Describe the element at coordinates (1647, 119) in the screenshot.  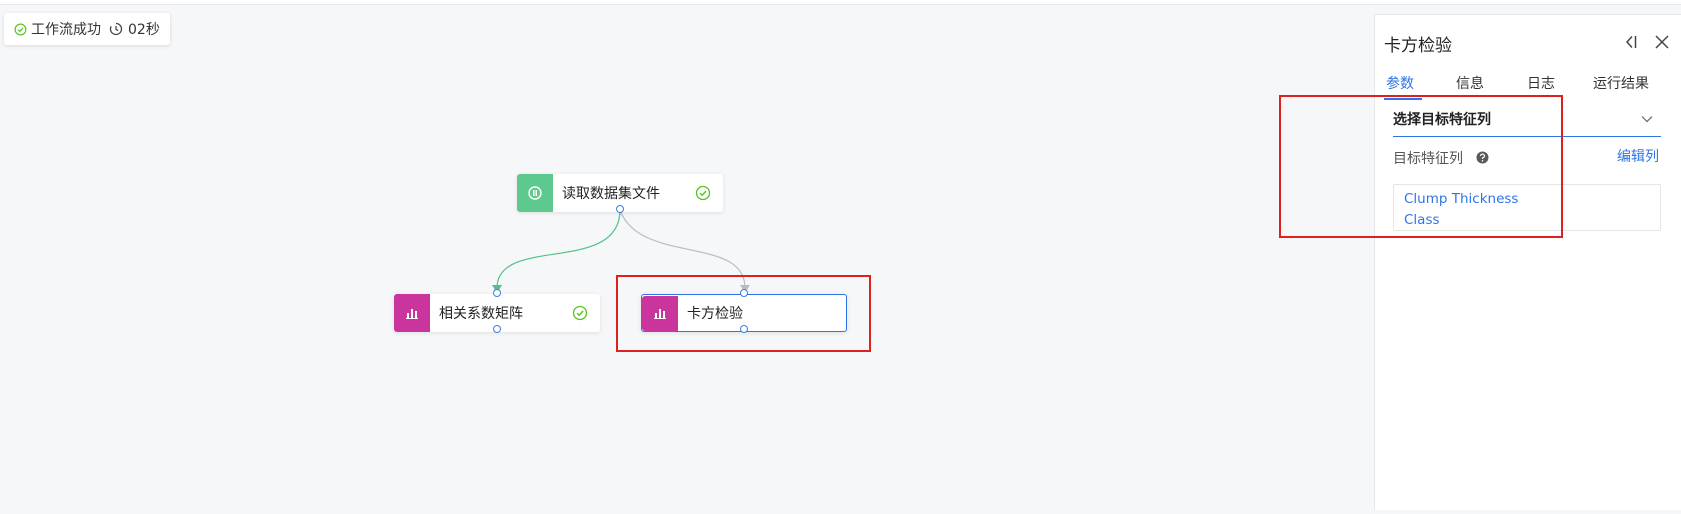
I see `chevron-down-icon` at that location.